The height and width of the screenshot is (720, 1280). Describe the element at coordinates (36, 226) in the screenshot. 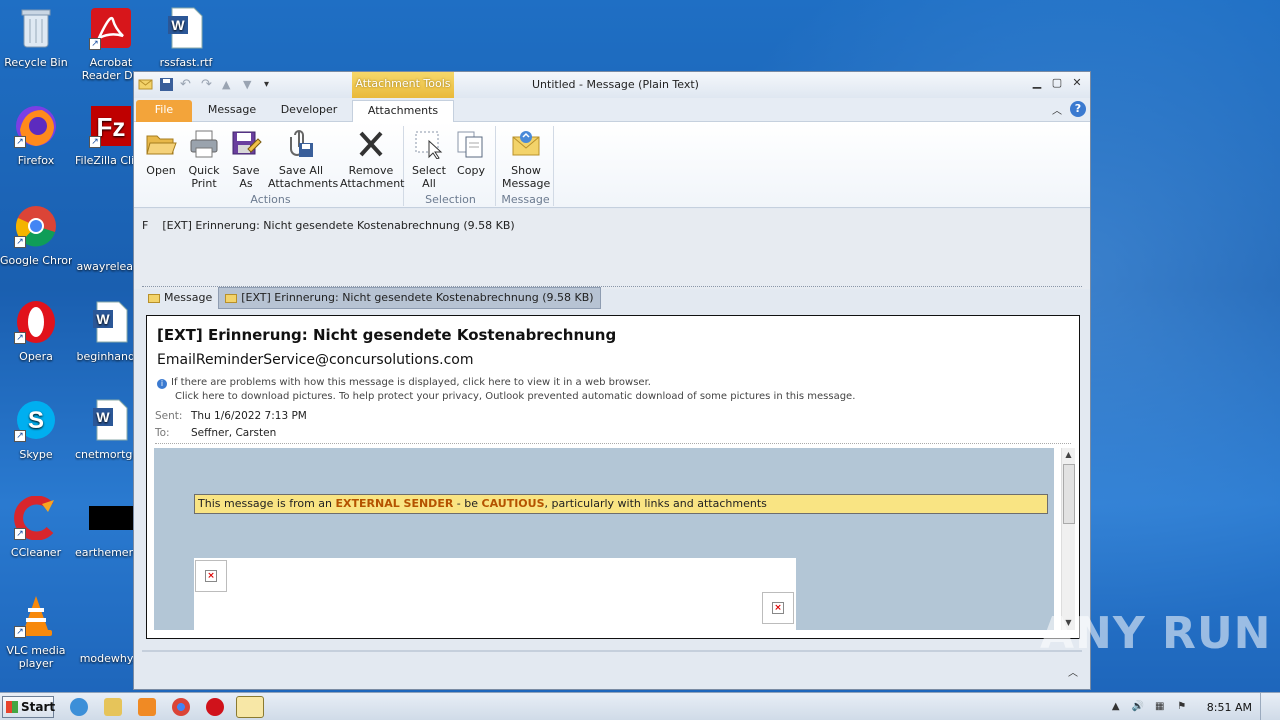

I see `chrome-icon: ↗` at that location.